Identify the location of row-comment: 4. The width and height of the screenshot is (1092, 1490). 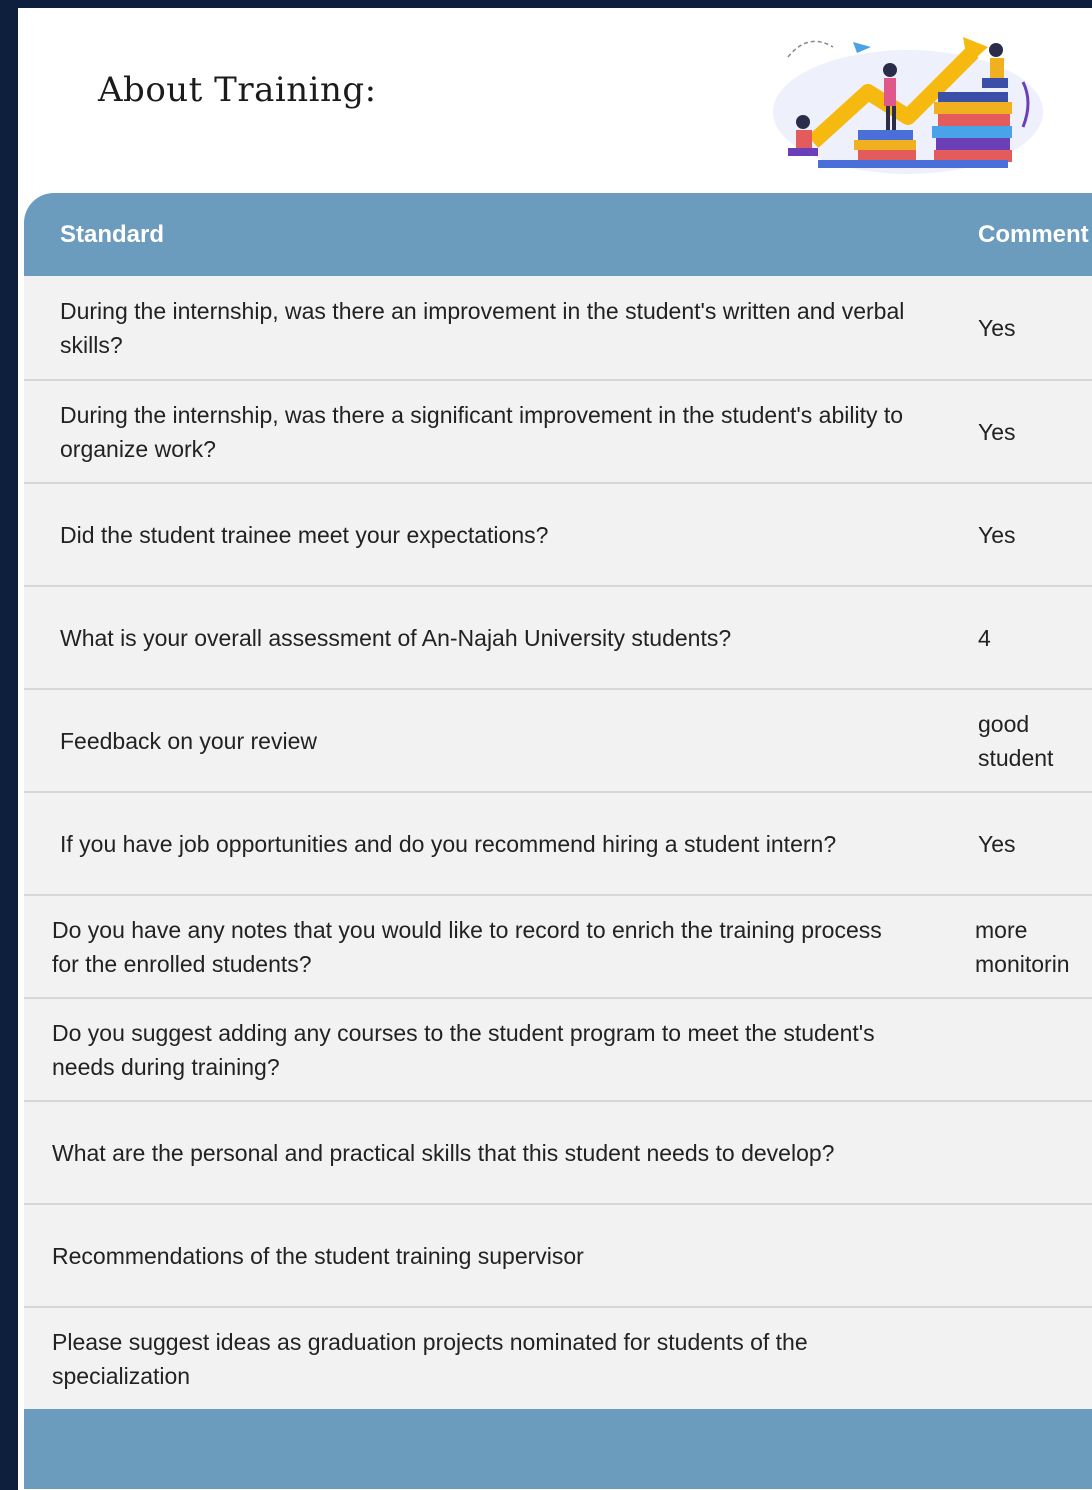
(984, 637).